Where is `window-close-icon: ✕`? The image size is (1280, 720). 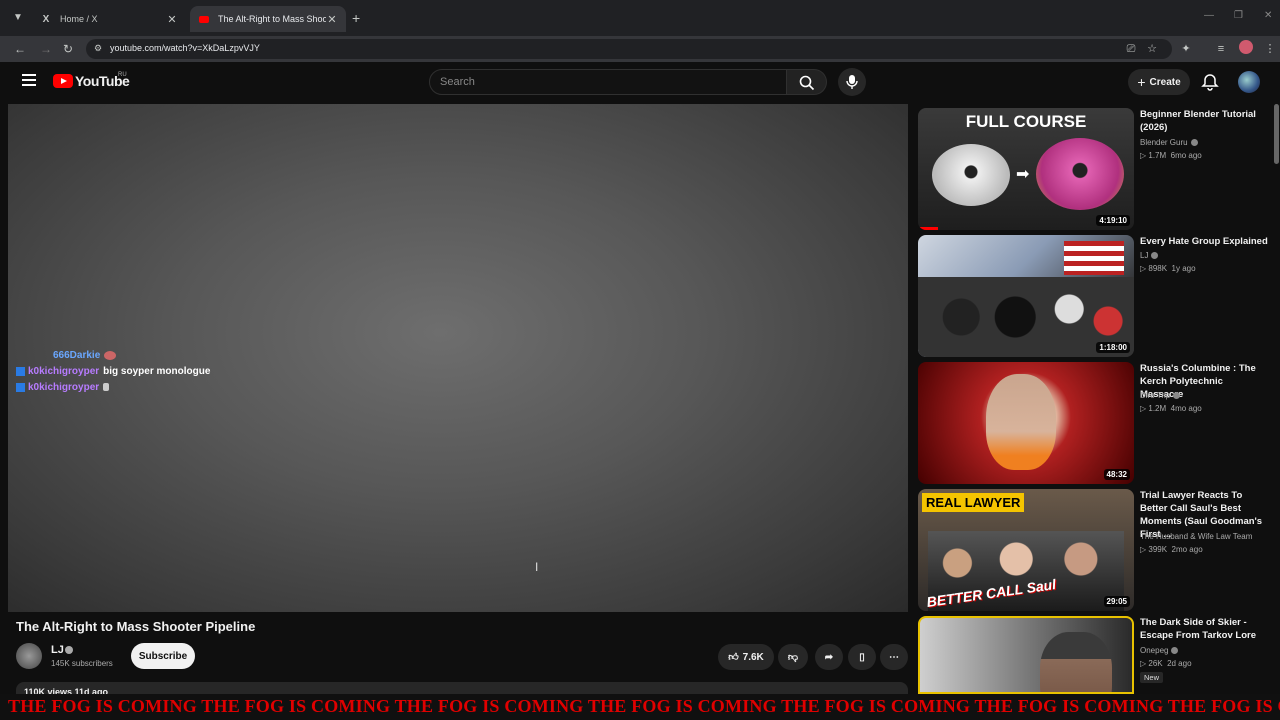
window-close-icon: ✕ is located at coordinates (1268, 15).